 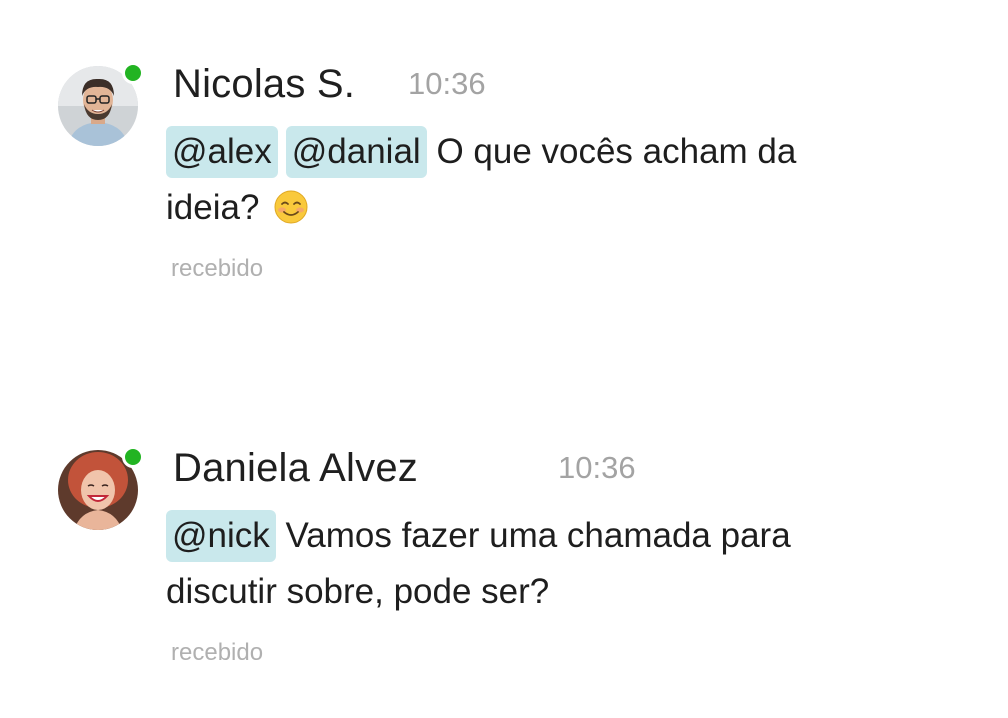 What do you see at coordinates (264, 84) in the screenshot?
I see `message-author: Nicolas S.` at bounding box center [264, 84].